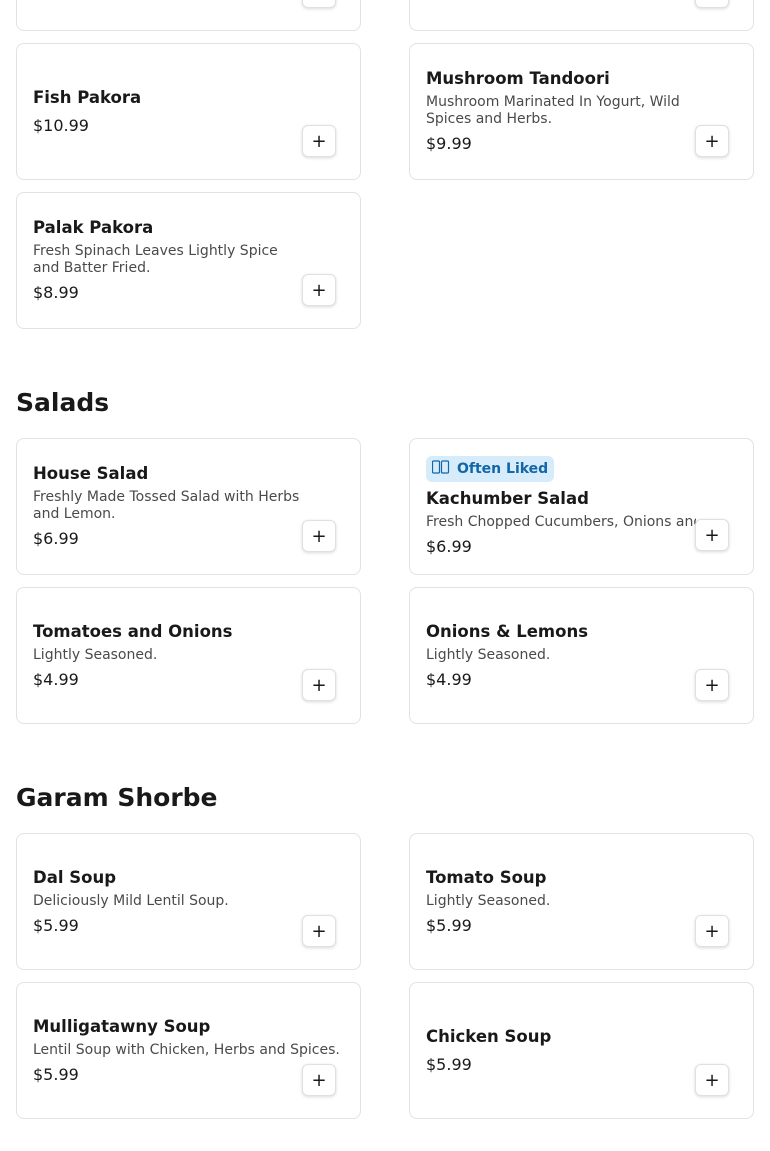 Image resolution: width=770 pixels, height=1151 pixels. I want to click on item-name: Kachumber Salad, so click(507, 498).